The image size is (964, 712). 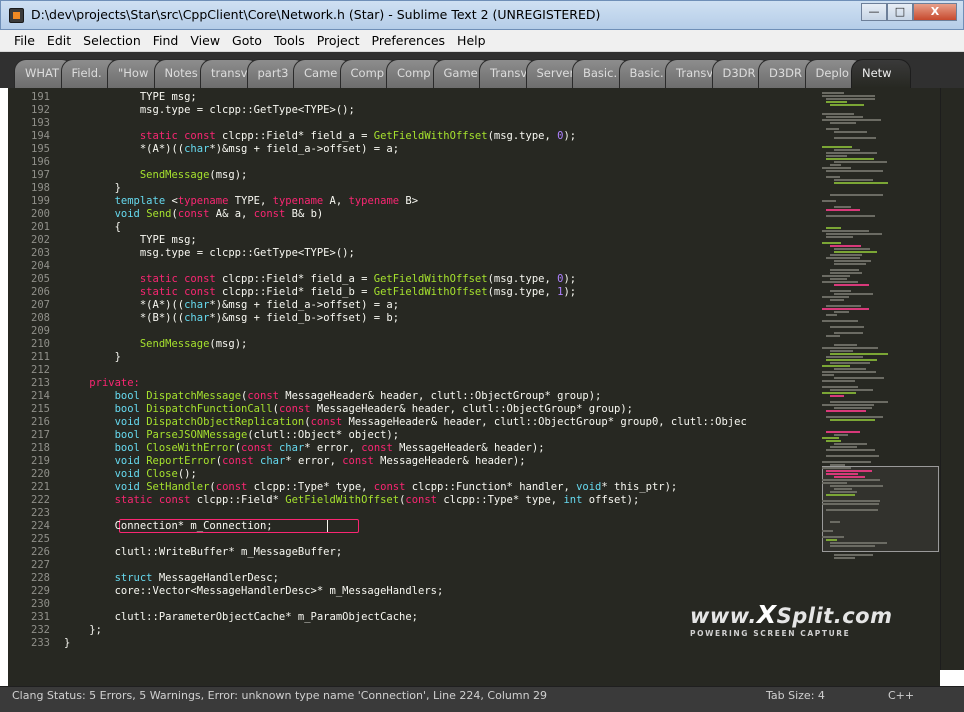 I want to click on menu-view: View, so click(x=205, y=40).